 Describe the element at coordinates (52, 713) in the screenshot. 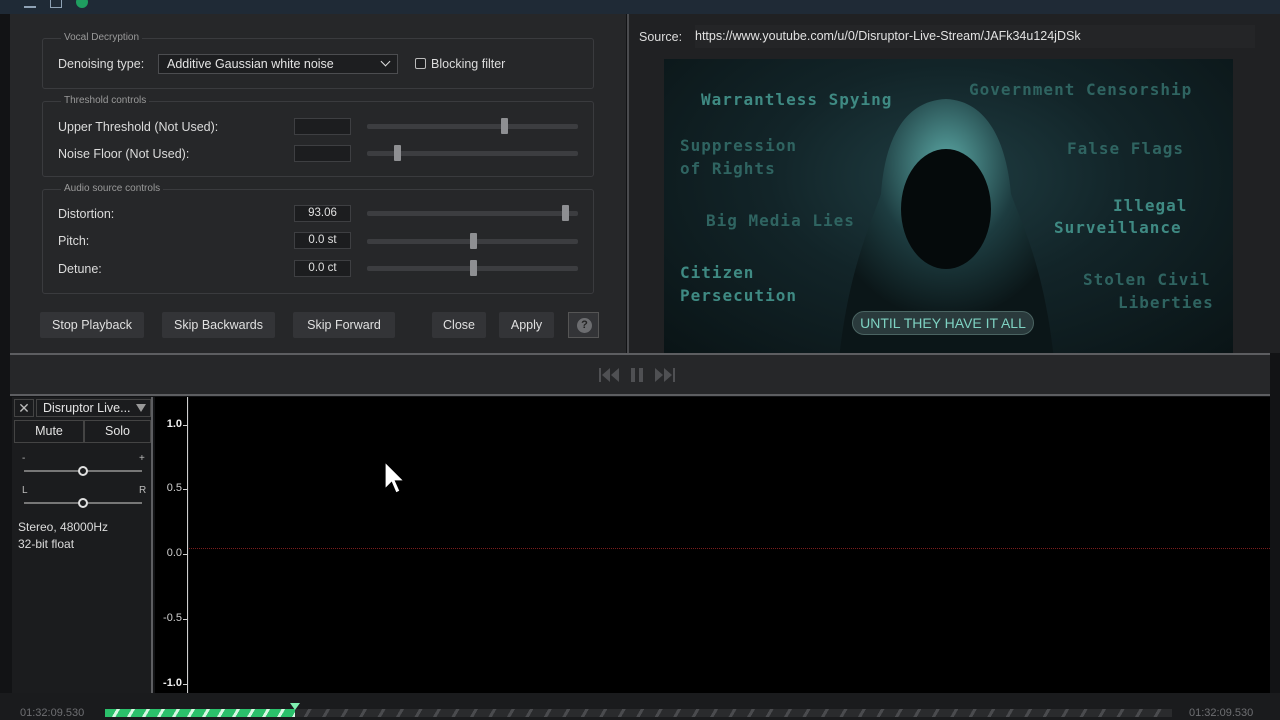

I see `start-time: 01:32:09.530` at that location.